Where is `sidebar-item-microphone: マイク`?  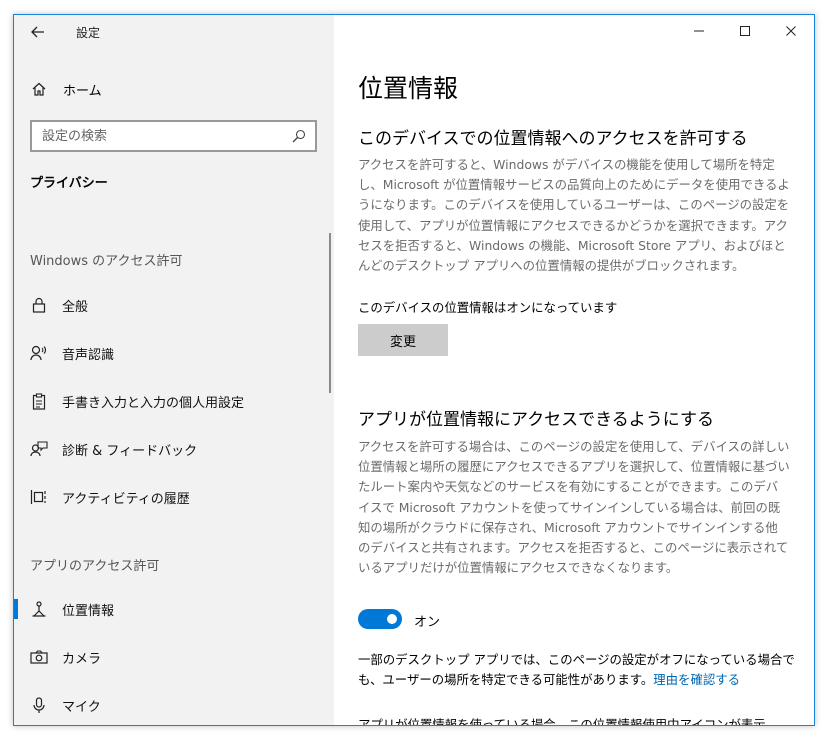
sidebar-item-microphone: マイク is located at coordinates (174, 705).